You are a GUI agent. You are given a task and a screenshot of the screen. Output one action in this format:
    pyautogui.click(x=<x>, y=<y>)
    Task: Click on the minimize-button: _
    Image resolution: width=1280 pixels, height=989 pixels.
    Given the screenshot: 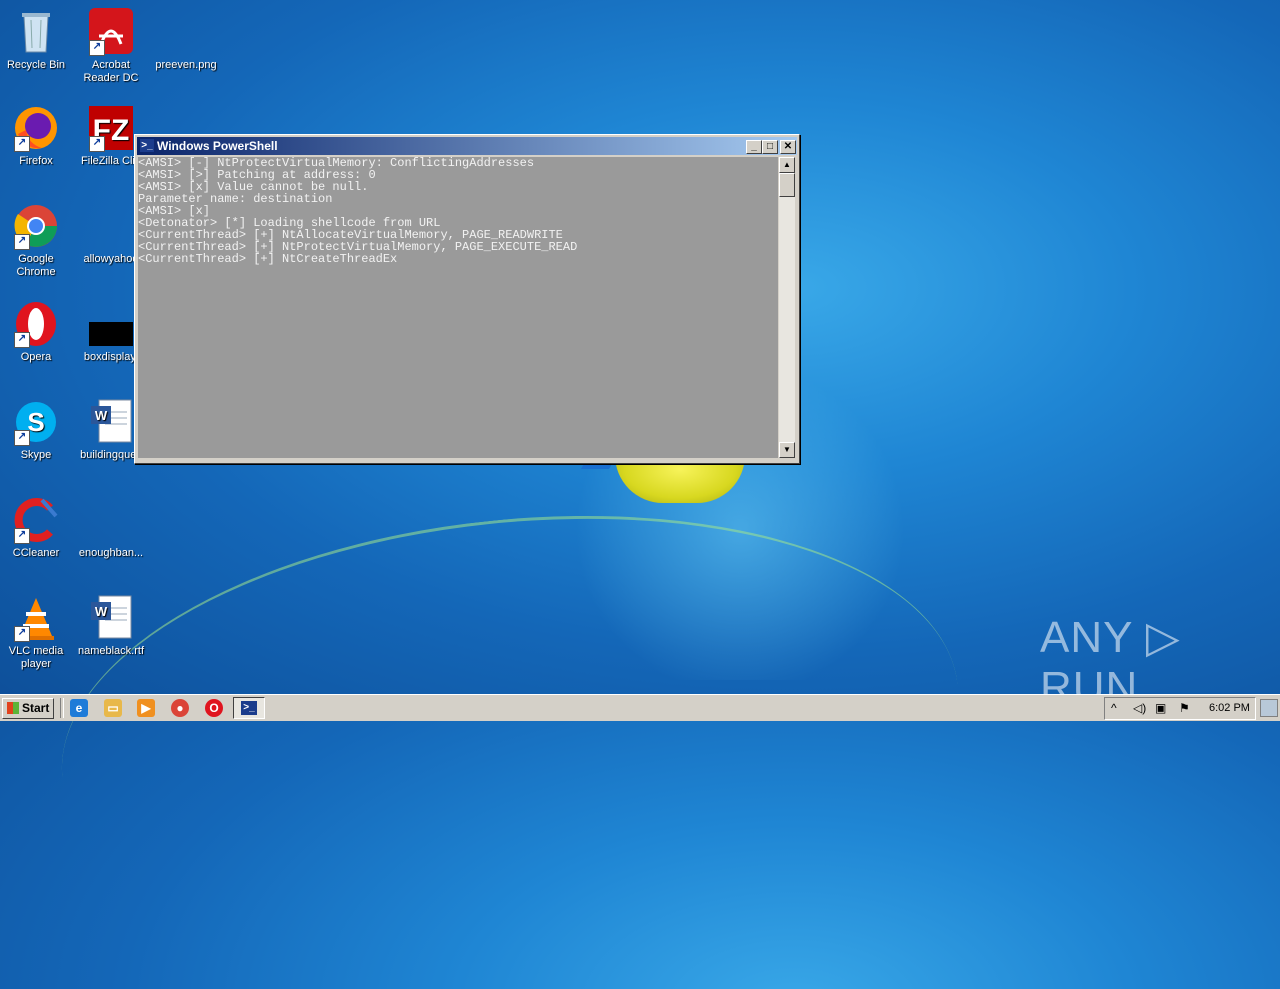 What is the action you would take?
    pyautogui.click(x=754, y=147)
    